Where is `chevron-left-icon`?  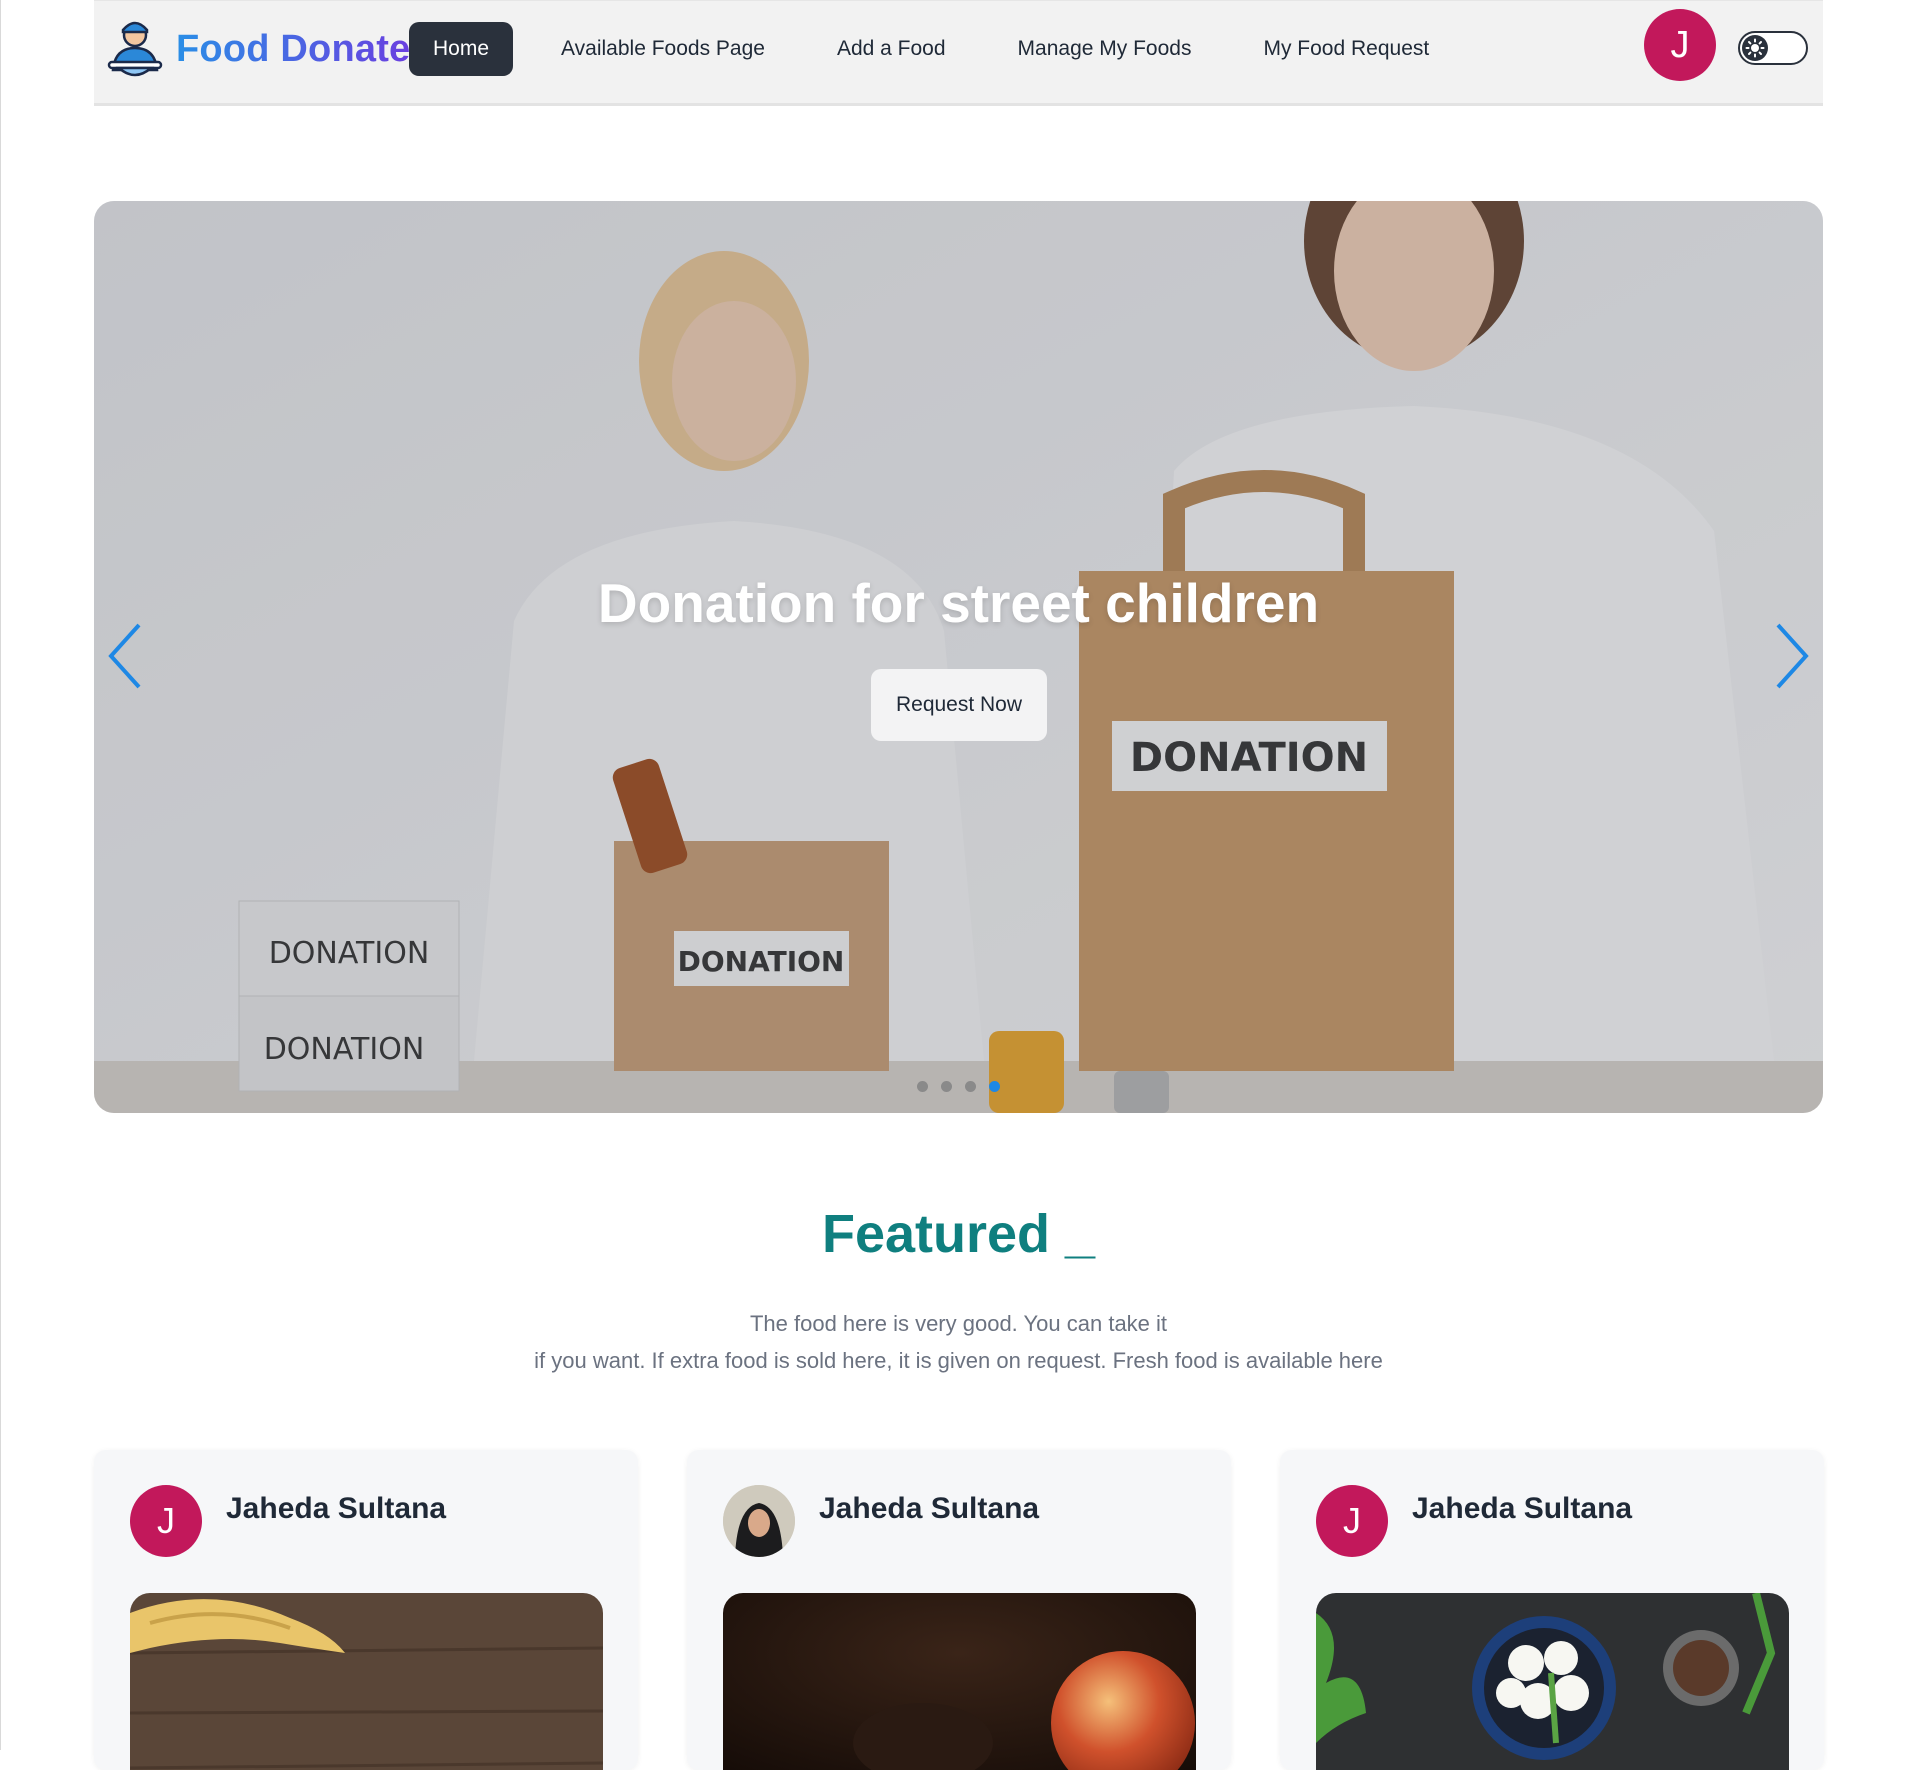
chevron-left-icon is located at coordinates (126, 656).